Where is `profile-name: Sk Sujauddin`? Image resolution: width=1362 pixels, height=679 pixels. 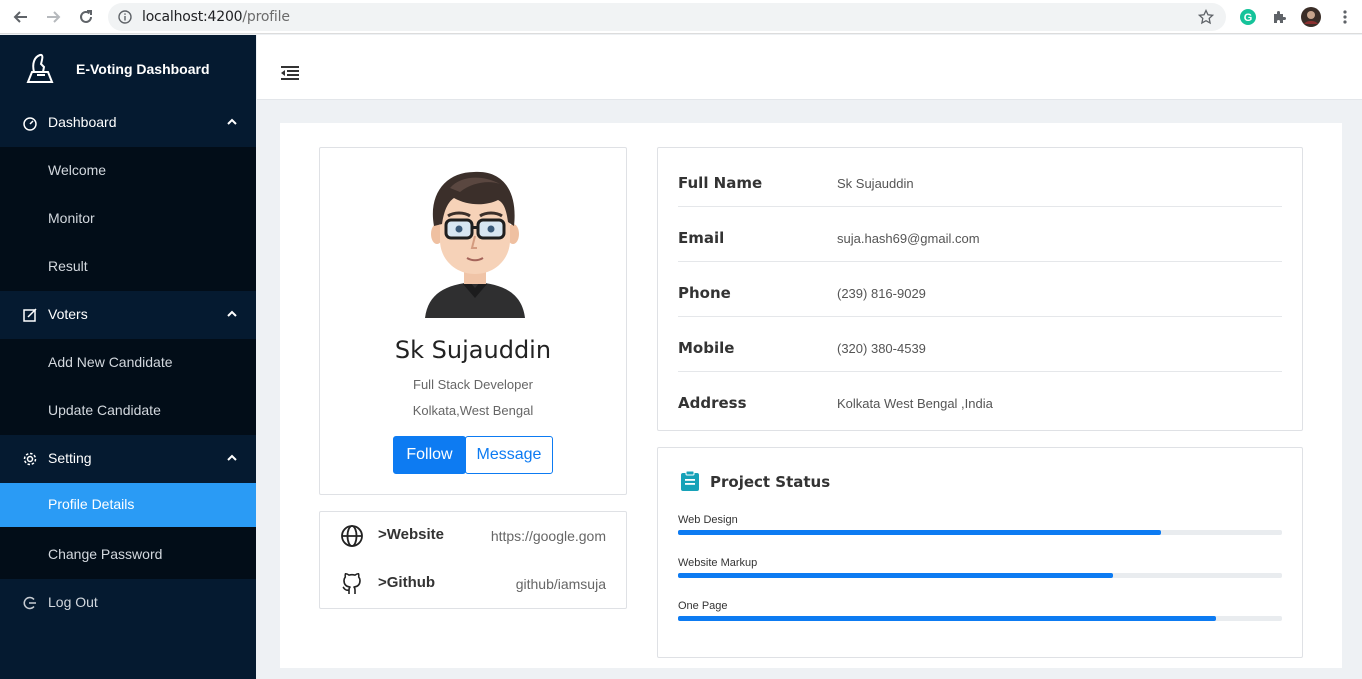 profile-name: Sk Sujauddin is located at coordinates (473, 350).